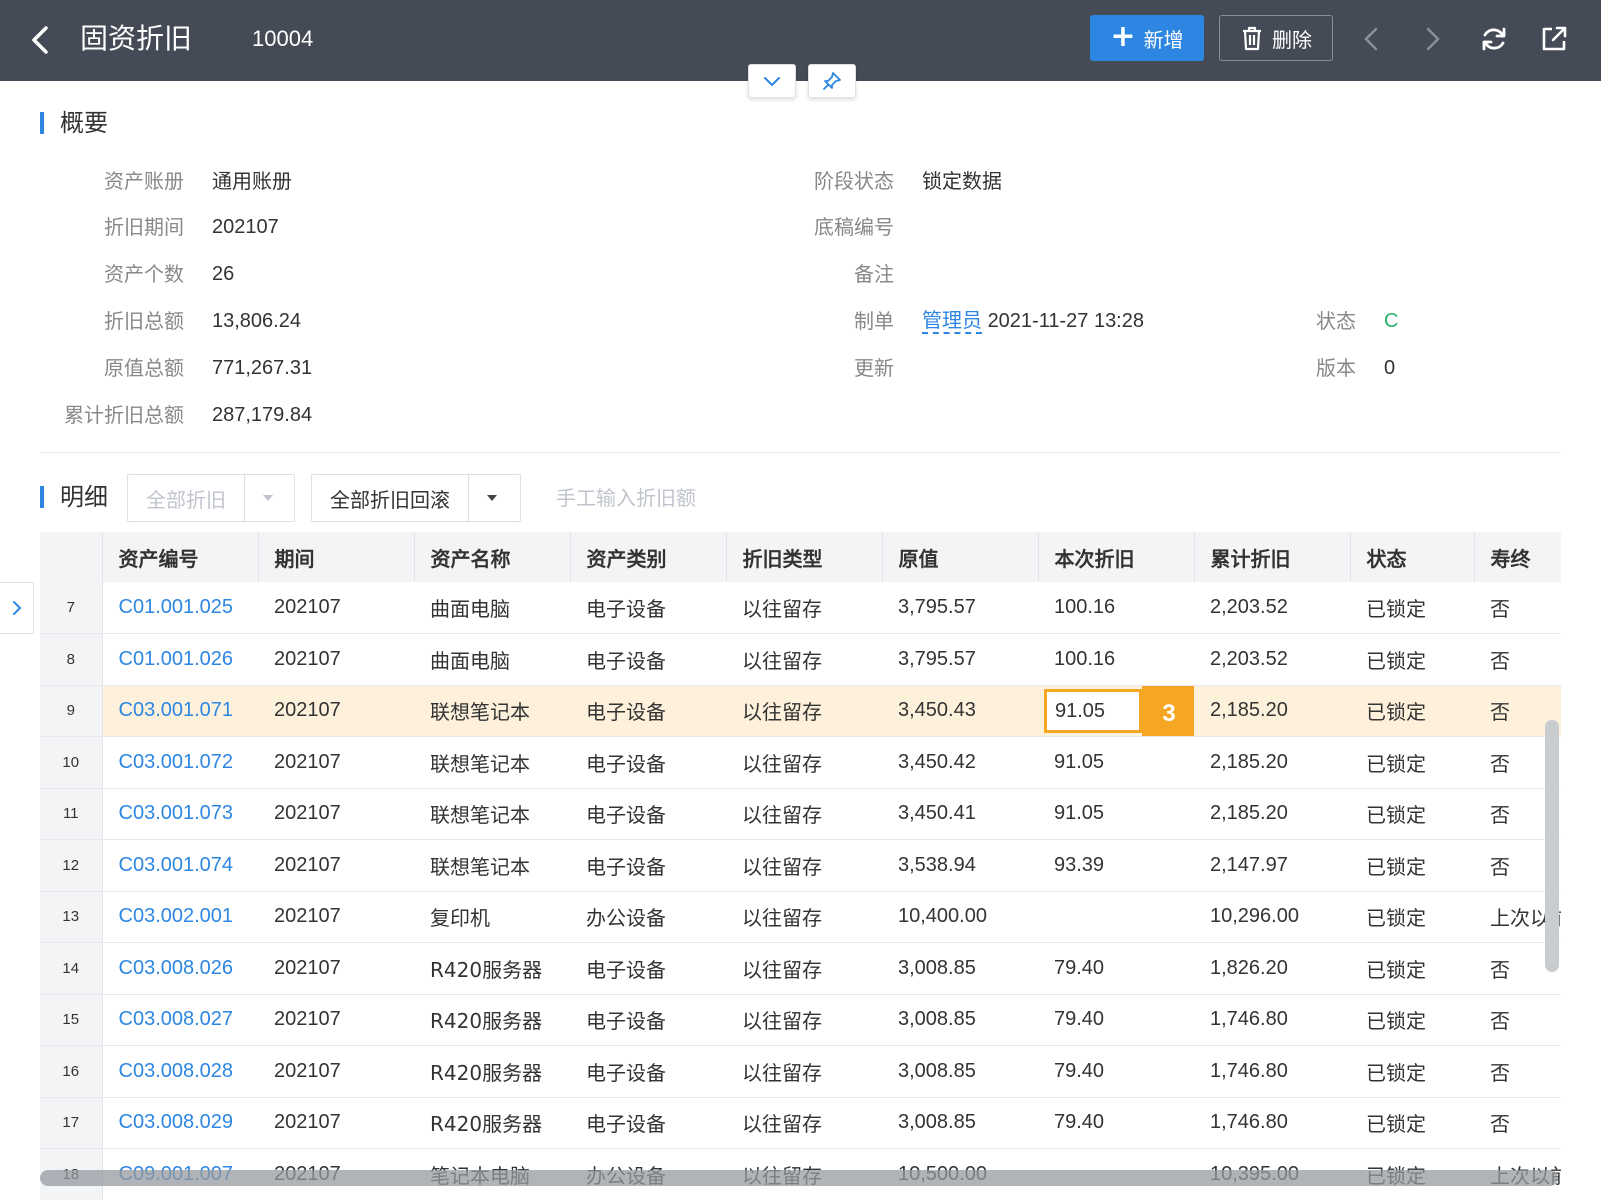  I want to click on horizontal-scrollbar, so click(799, 1178).